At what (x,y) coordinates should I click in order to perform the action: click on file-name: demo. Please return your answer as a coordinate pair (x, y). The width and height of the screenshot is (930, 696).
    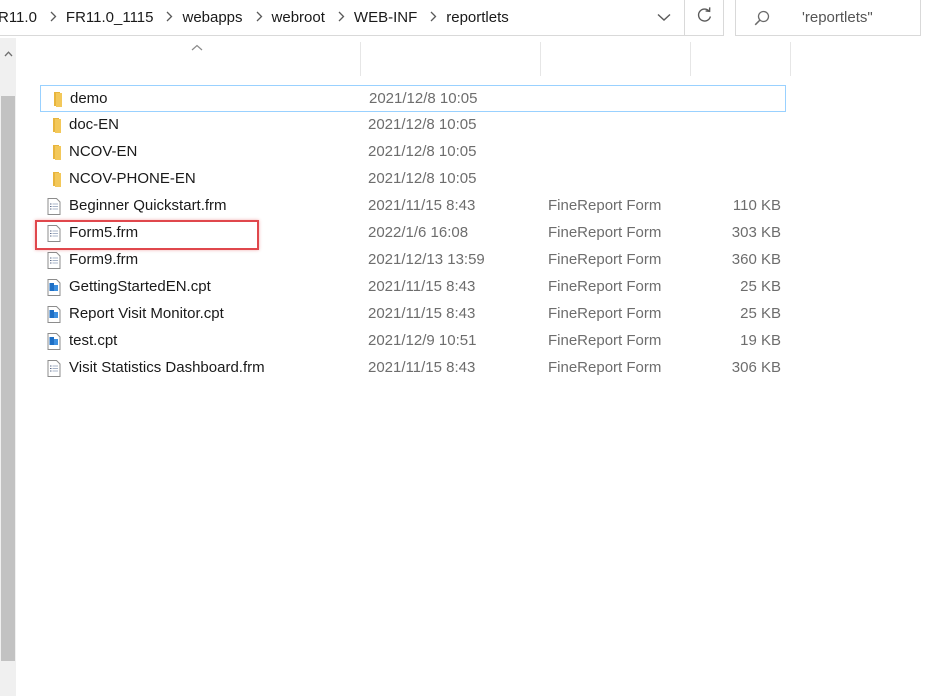
    Looking at the image, I should click on (89, 98).